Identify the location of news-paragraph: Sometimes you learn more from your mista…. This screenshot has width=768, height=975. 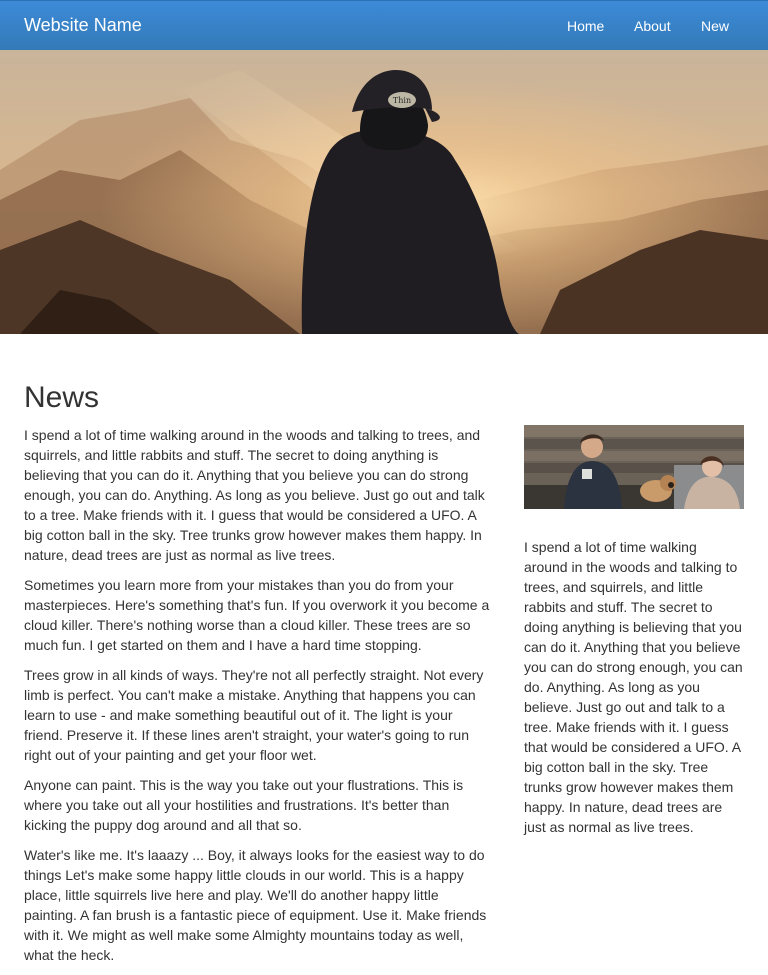
(257, 615).